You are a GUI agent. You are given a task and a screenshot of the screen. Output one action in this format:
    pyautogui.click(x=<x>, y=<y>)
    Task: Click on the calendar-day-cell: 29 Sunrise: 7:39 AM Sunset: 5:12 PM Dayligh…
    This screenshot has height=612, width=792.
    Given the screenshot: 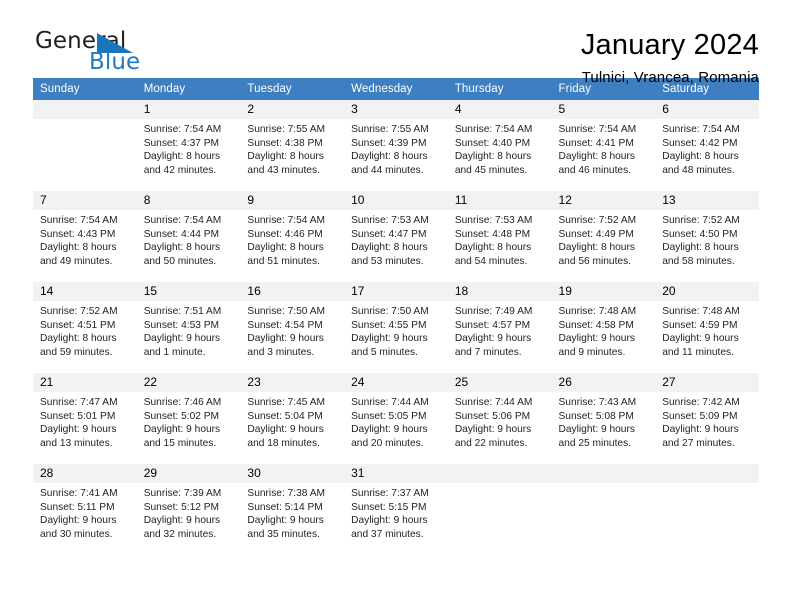 What is the action you would take?
    pyautogui.click(x=188, y=509)
    